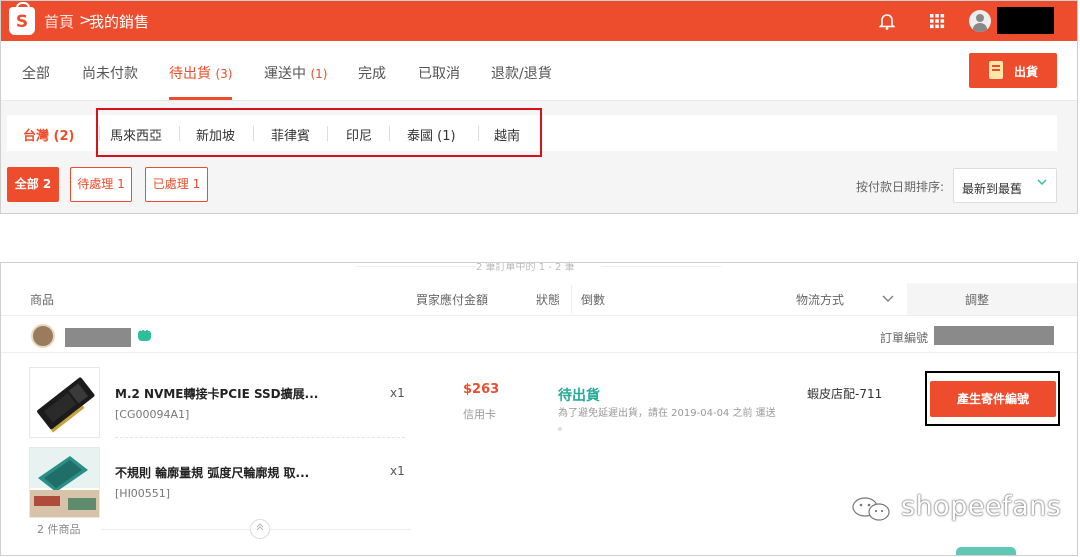 The height and width of the screenshot is (557, 1080). Describe the element at coordinates (994, 335) in the screenshot. I see `redacted-order-number` at that location.